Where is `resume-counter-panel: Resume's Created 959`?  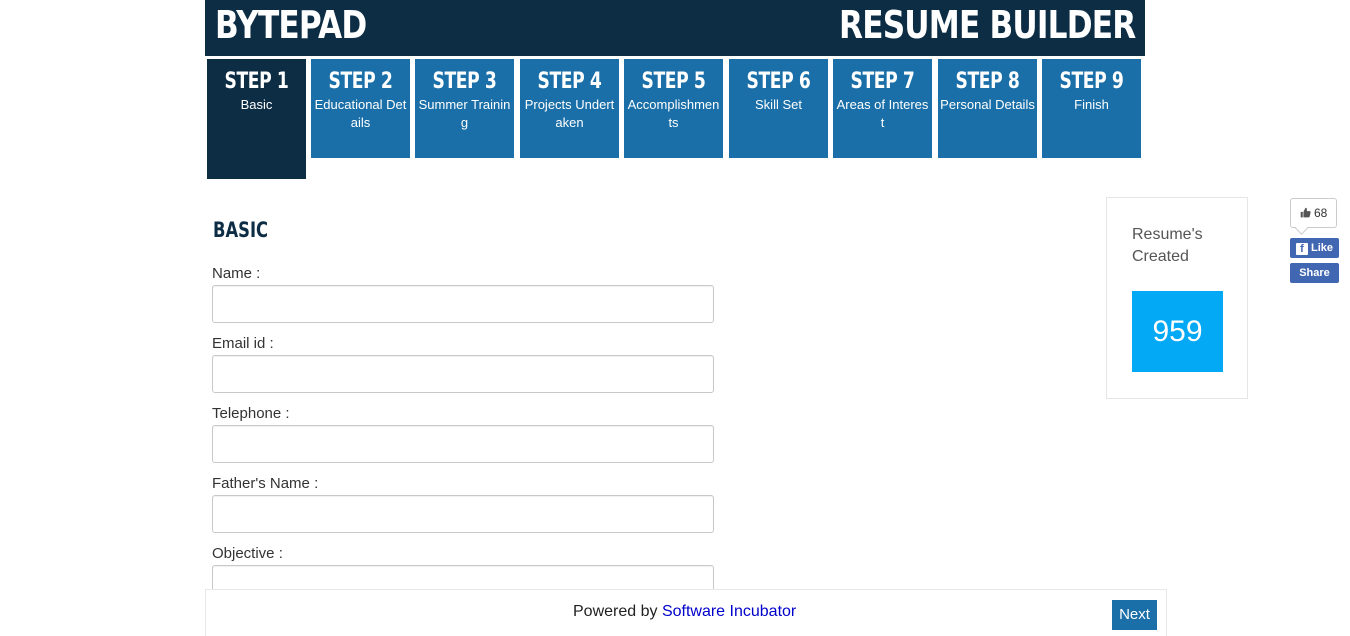 resume-counter-panel: Resume's Created 959 is located at coordinates (1177, 298).